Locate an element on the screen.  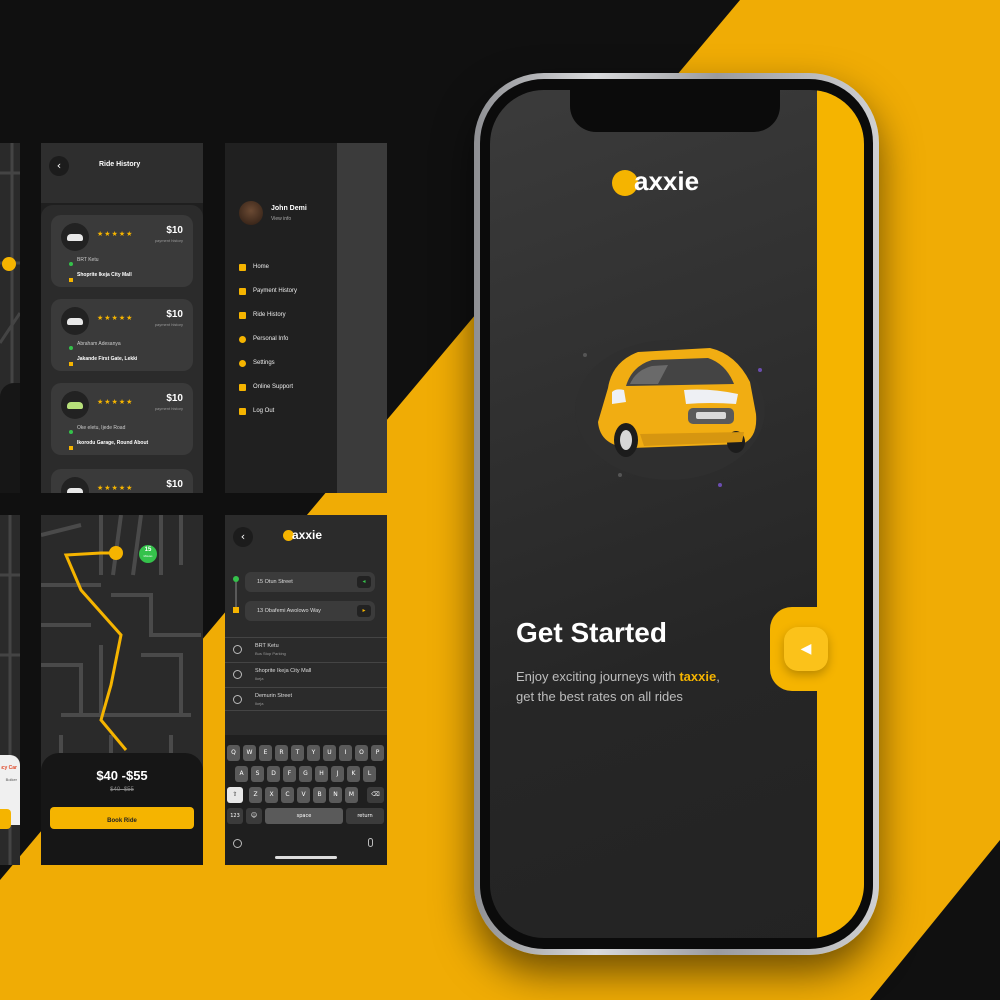
key: Y is located at coordinates (313, 753).